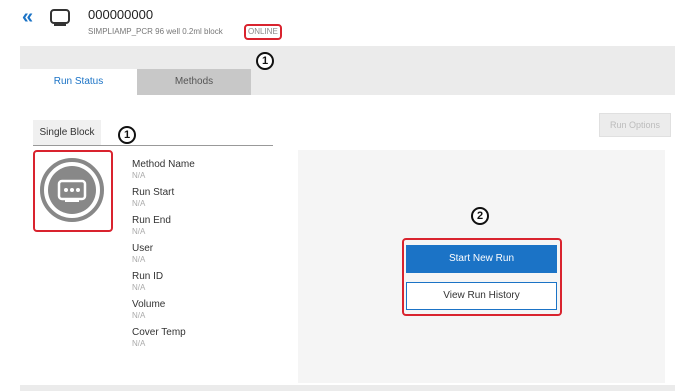 This screenshot has width=675, height=391. Describe the element at coordinates (635, 125) in the screenshot. I see `run-options-button: Run Options` at that location.